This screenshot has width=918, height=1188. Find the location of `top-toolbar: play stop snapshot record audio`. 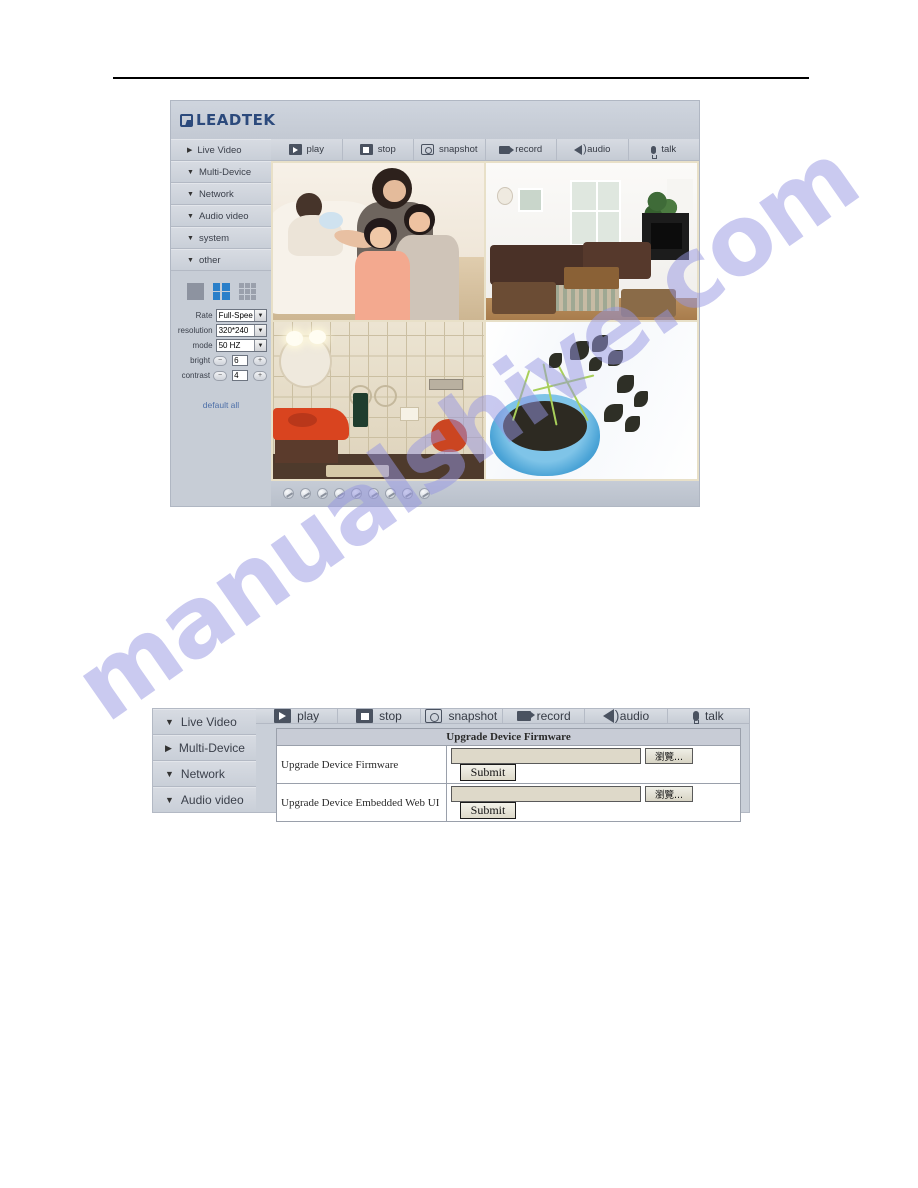

top-toolbar: play stop snapshot record audio is located at coordinates (485, 150).